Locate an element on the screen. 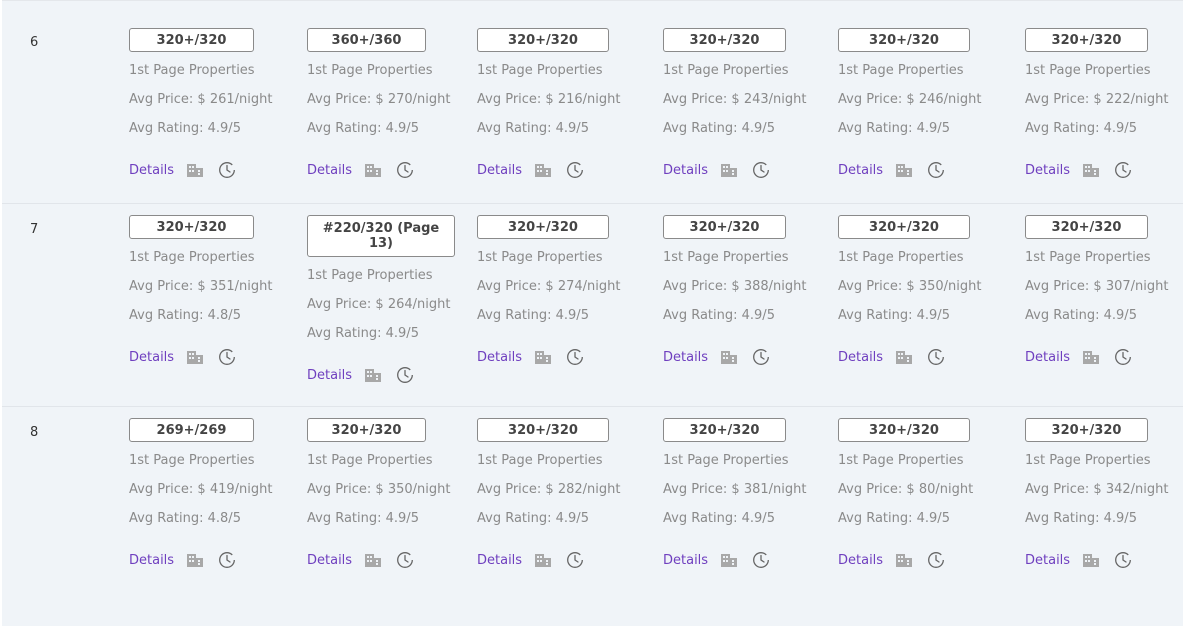 The height and width of the screenshot is (627, 1183). avg-price: Avg Price: $ 381/night is located at coordinates (735, 489).